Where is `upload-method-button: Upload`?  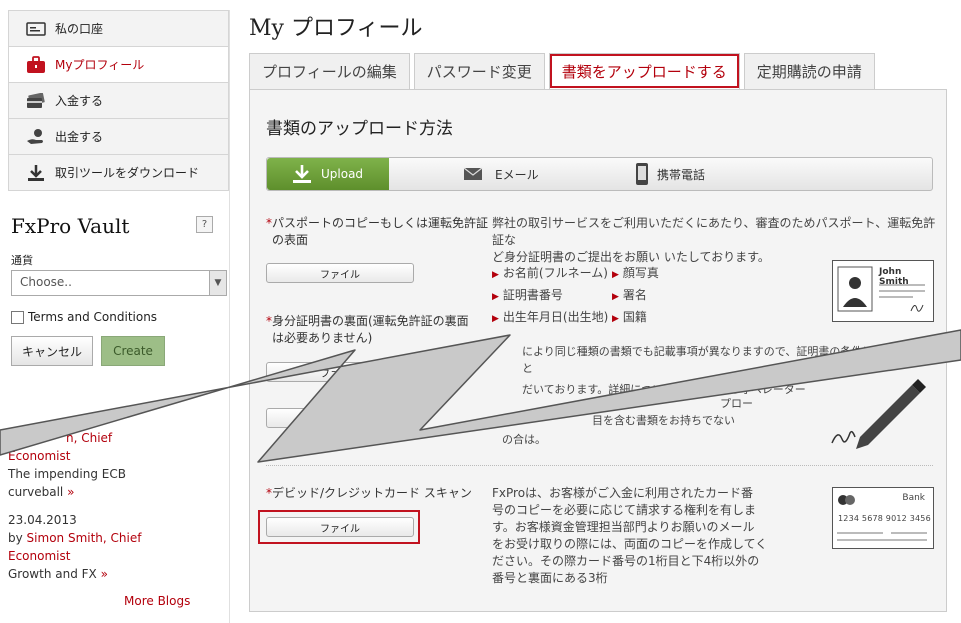
upload-method-button: Upload is located at coordinates (328, 174).